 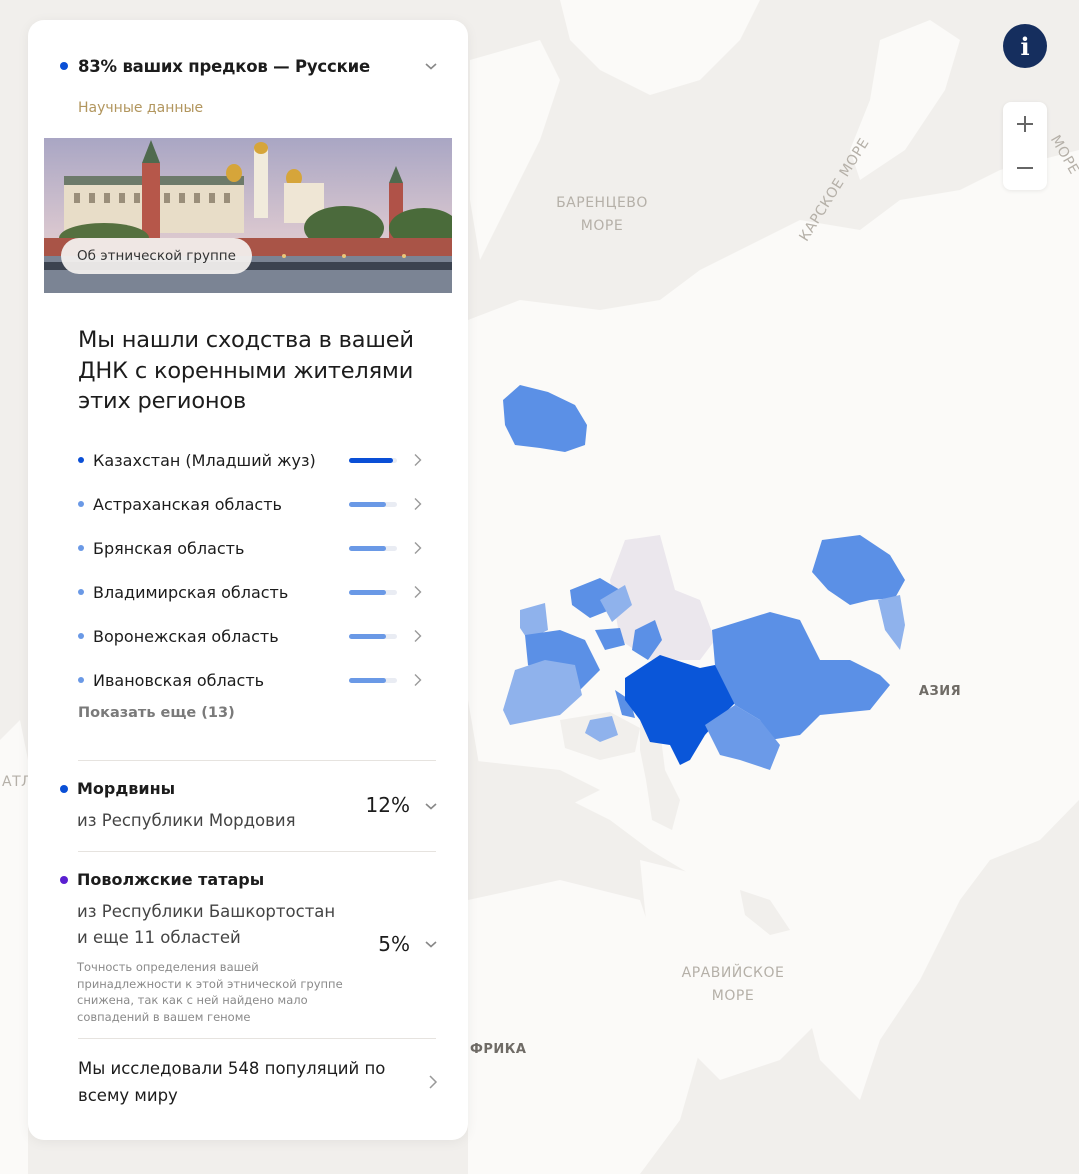 What do you see at coordinates (940, 691) in the screenshot?
I see `map-label-asia: АЗИЯ` at bounding box center [940, 691].